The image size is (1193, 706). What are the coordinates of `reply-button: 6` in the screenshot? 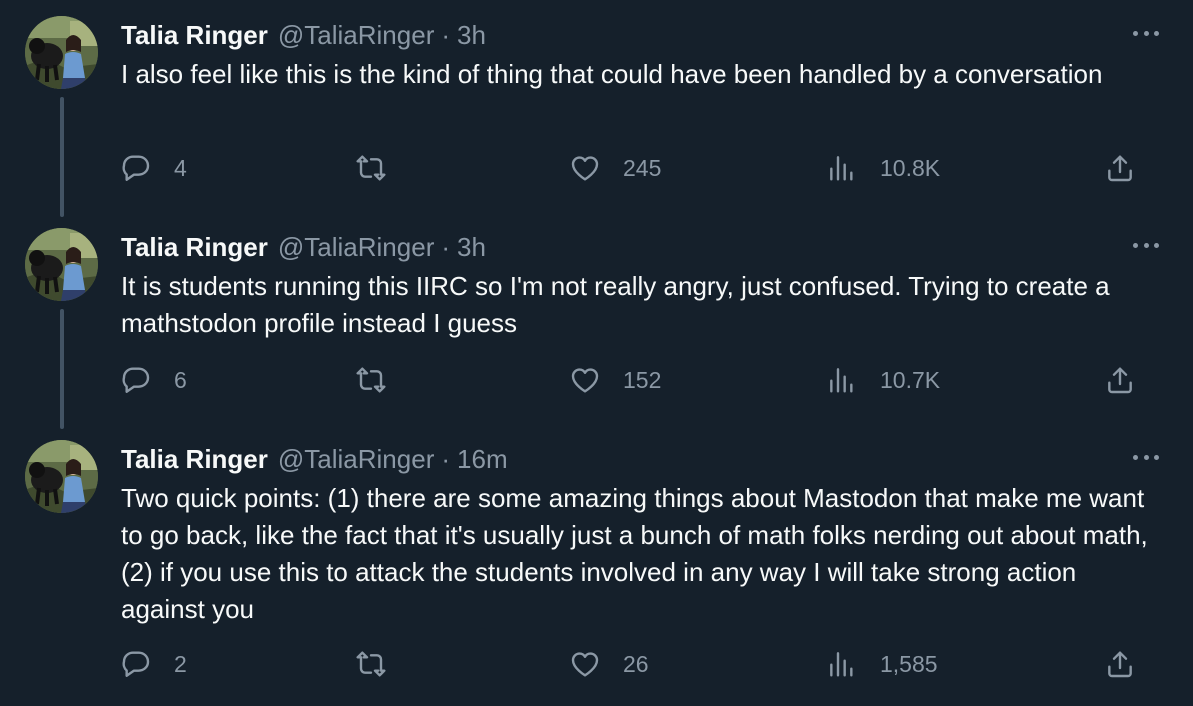 It's located at (153, 380).